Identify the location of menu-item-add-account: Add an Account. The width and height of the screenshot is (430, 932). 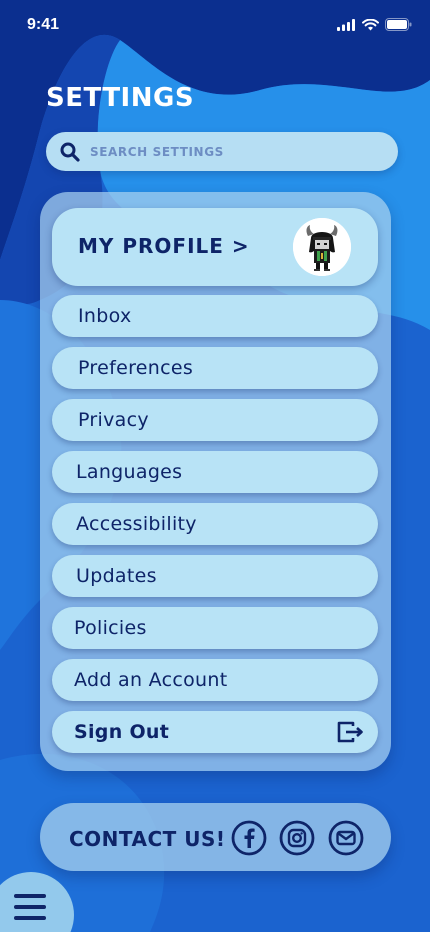
(215, 680).